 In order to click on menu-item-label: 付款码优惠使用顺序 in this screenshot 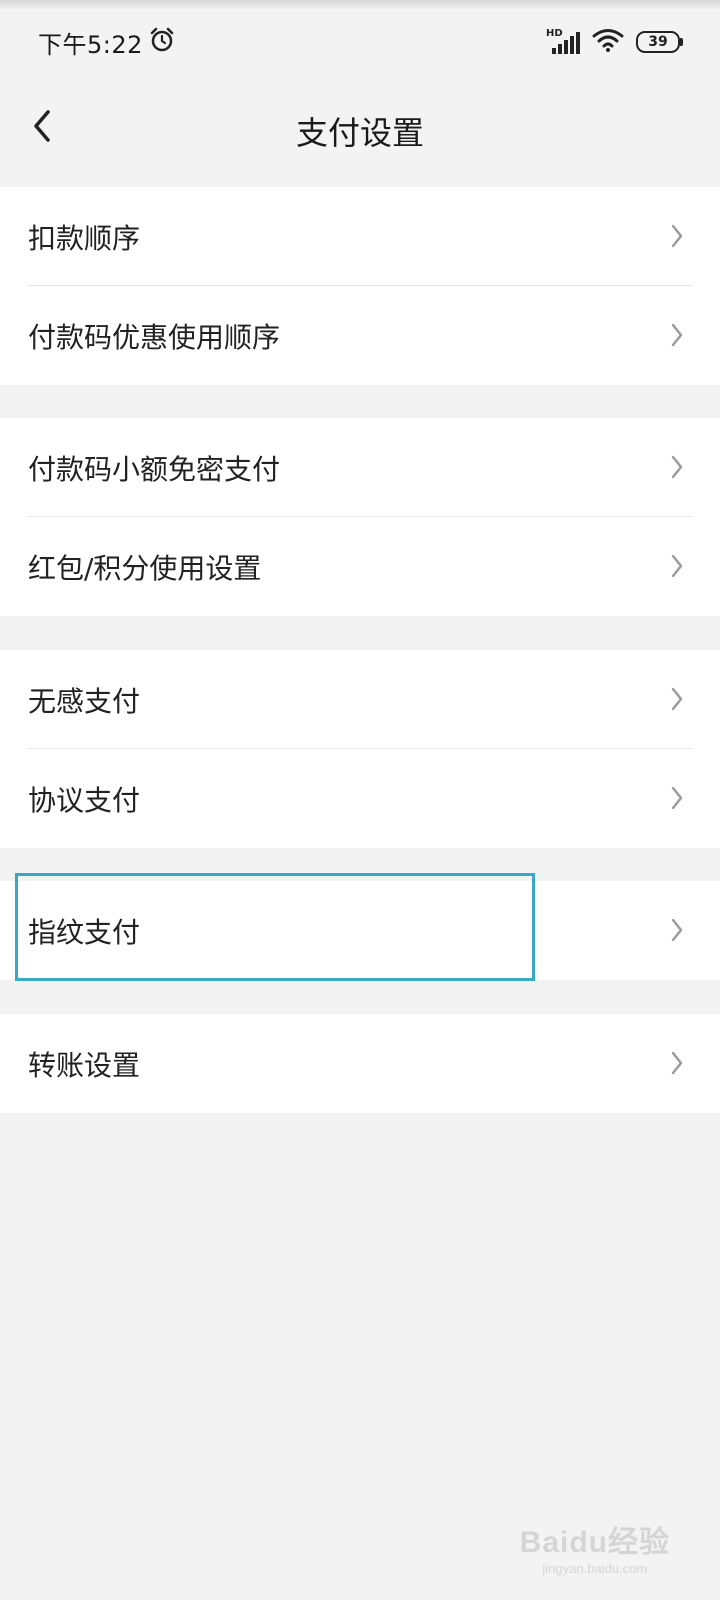, I will do `click(154, 337)`.